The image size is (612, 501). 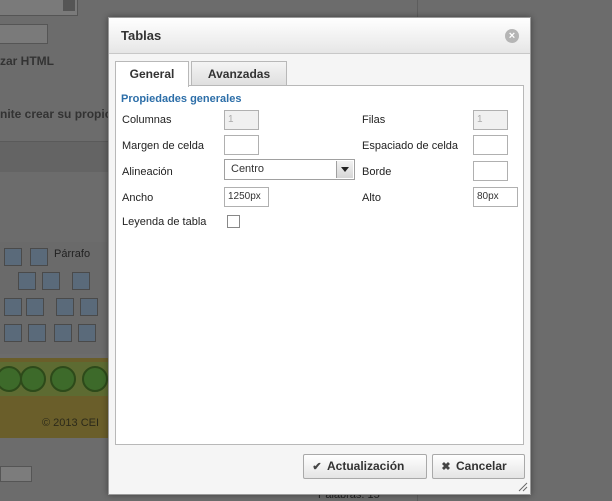 What do you see at coordinates (141, 35) in the screenshot?
I see `dialog-title: Tablas` at bounding box center [141, 35].